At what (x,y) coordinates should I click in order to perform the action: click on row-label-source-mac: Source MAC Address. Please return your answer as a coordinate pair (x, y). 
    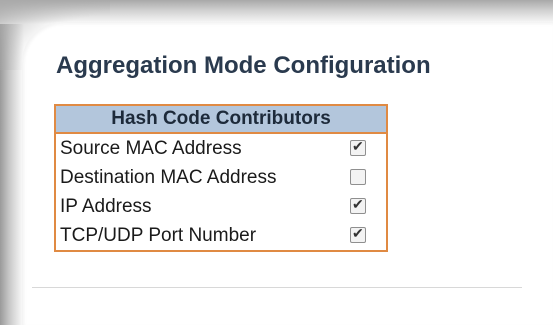
    Looking at the image, I should click on (151, 148).